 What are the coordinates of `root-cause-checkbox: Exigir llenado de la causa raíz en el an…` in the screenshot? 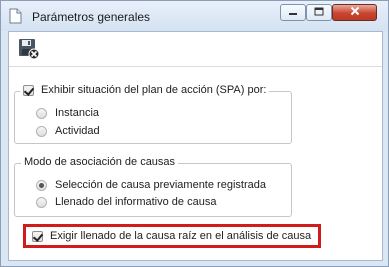 It's located at (171, 236).